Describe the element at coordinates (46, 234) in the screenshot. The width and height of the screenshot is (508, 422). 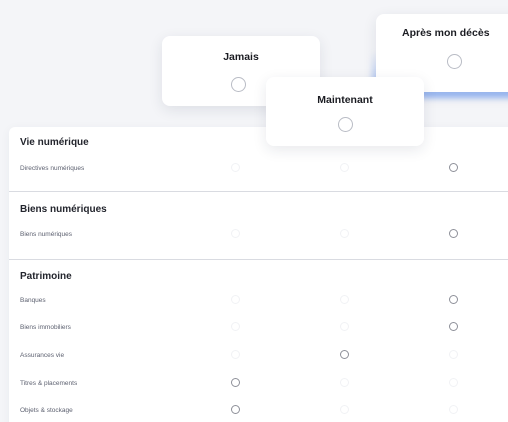
I see `row-label-biens-numeriques: Biens numériques` at that location.